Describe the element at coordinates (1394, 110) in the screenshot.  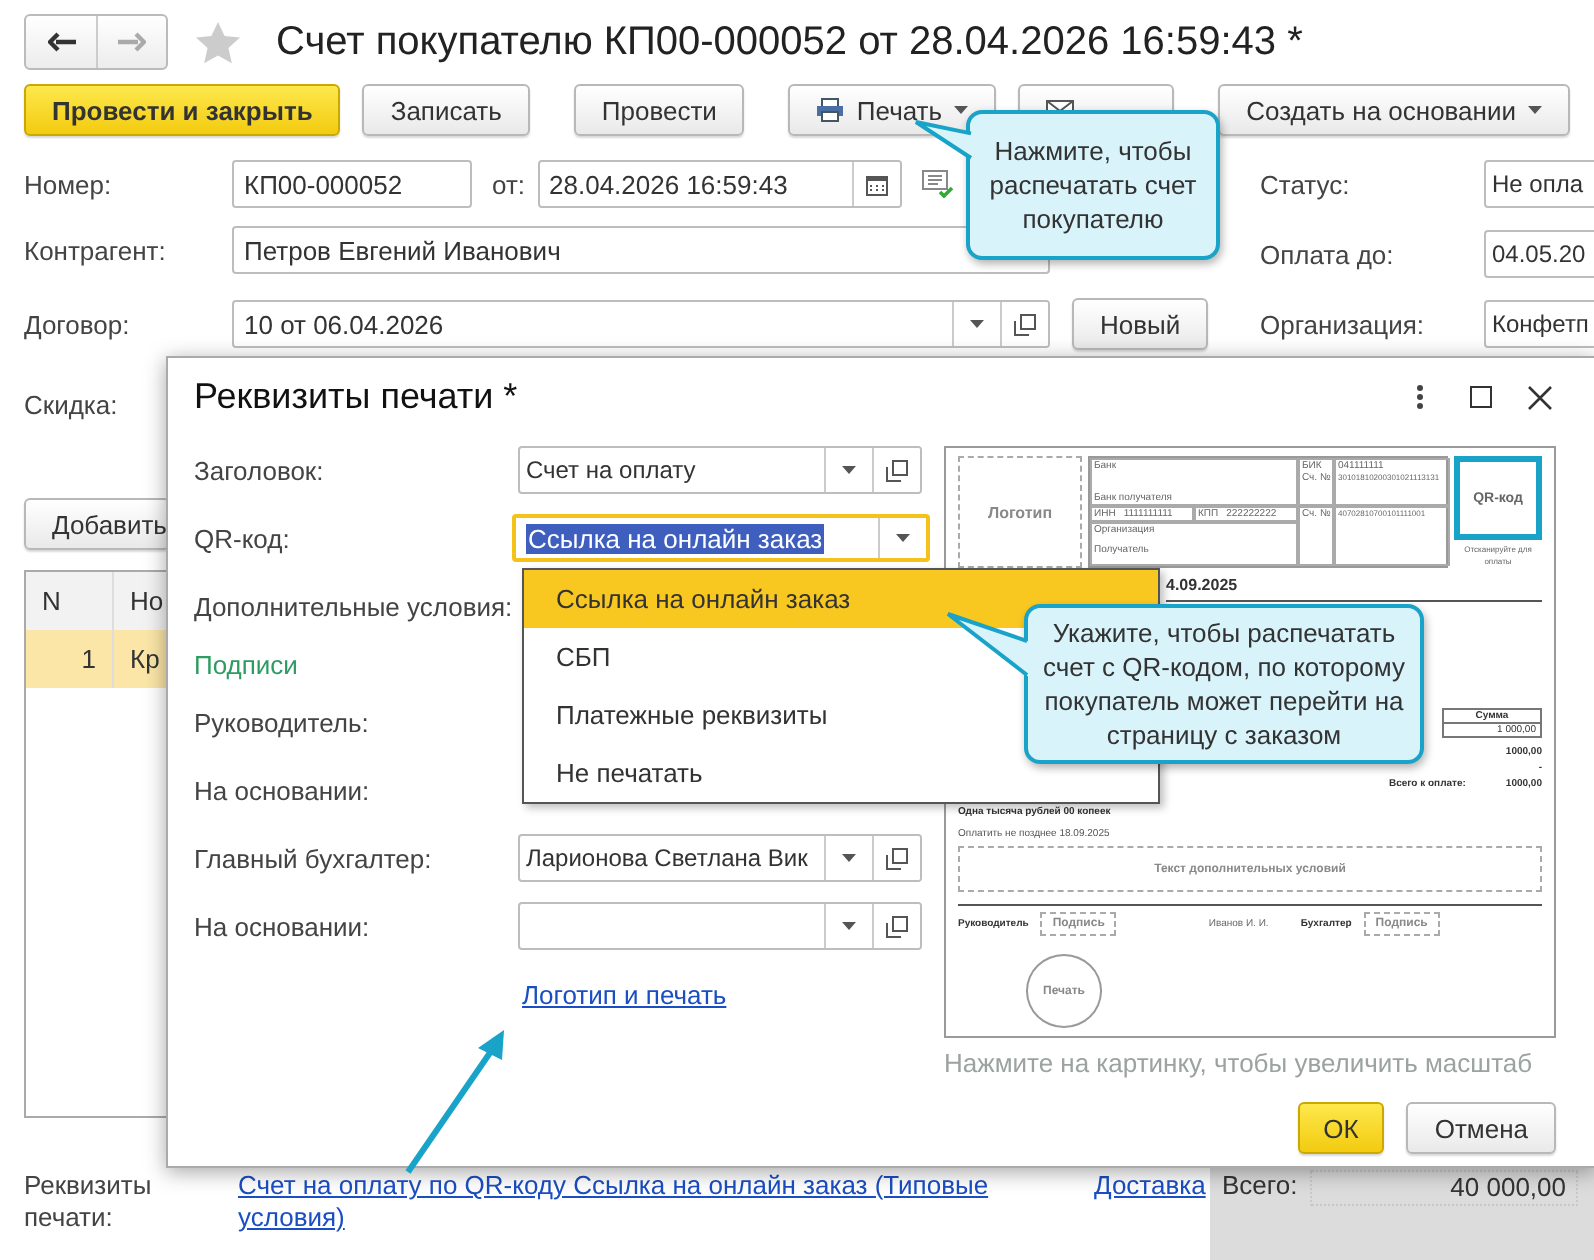
I see `create-based-on-button: Создать на основании` at that location.